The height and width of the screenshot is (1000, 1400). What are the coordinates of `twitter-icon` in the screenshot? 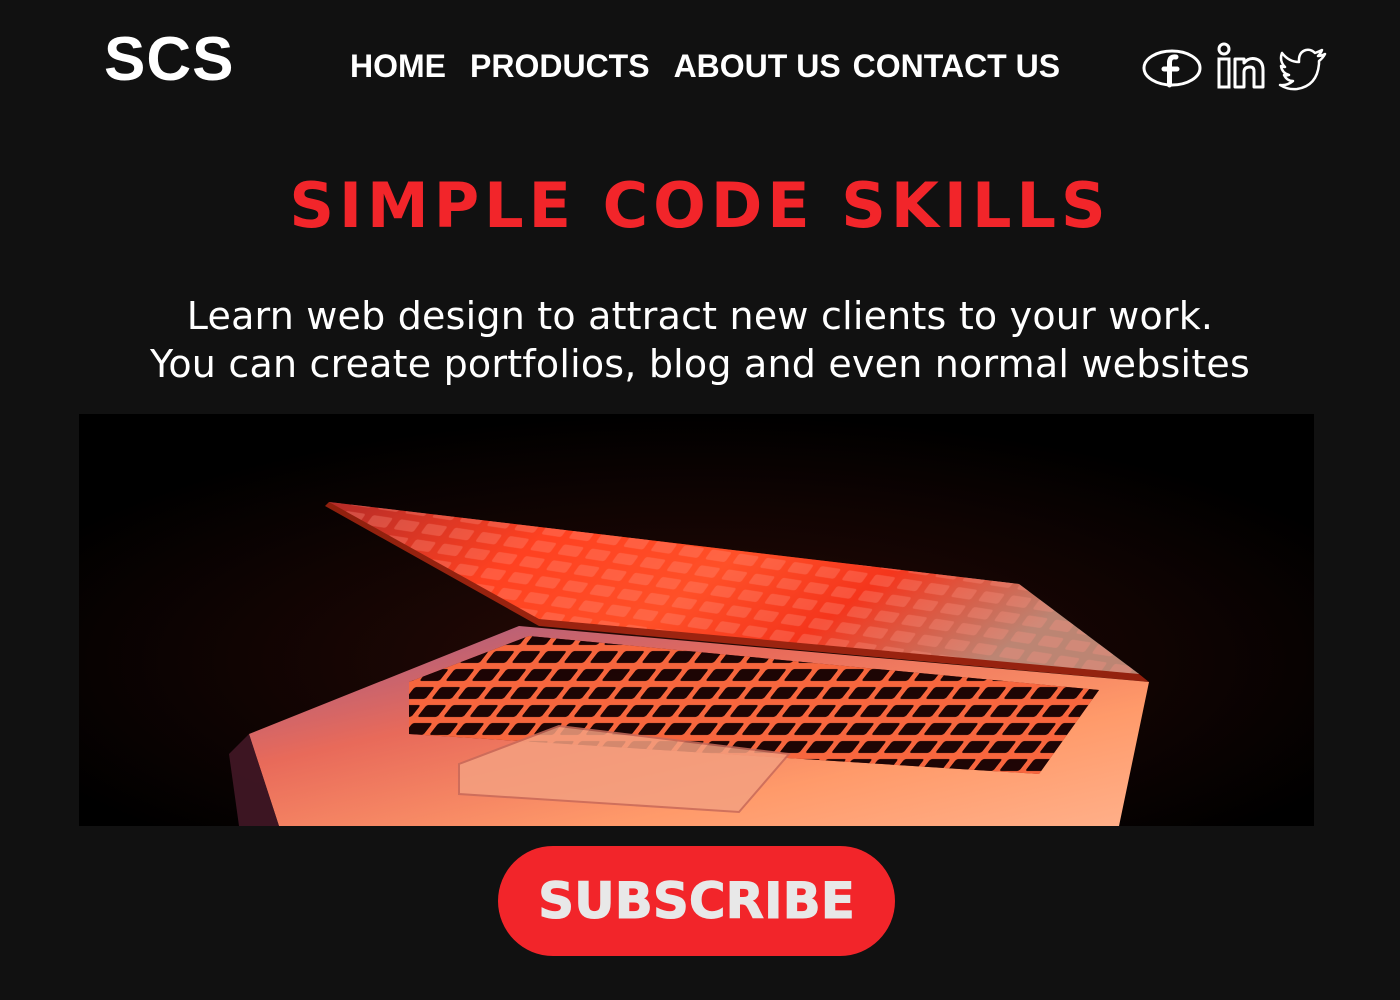 It's located at (1303, 68).